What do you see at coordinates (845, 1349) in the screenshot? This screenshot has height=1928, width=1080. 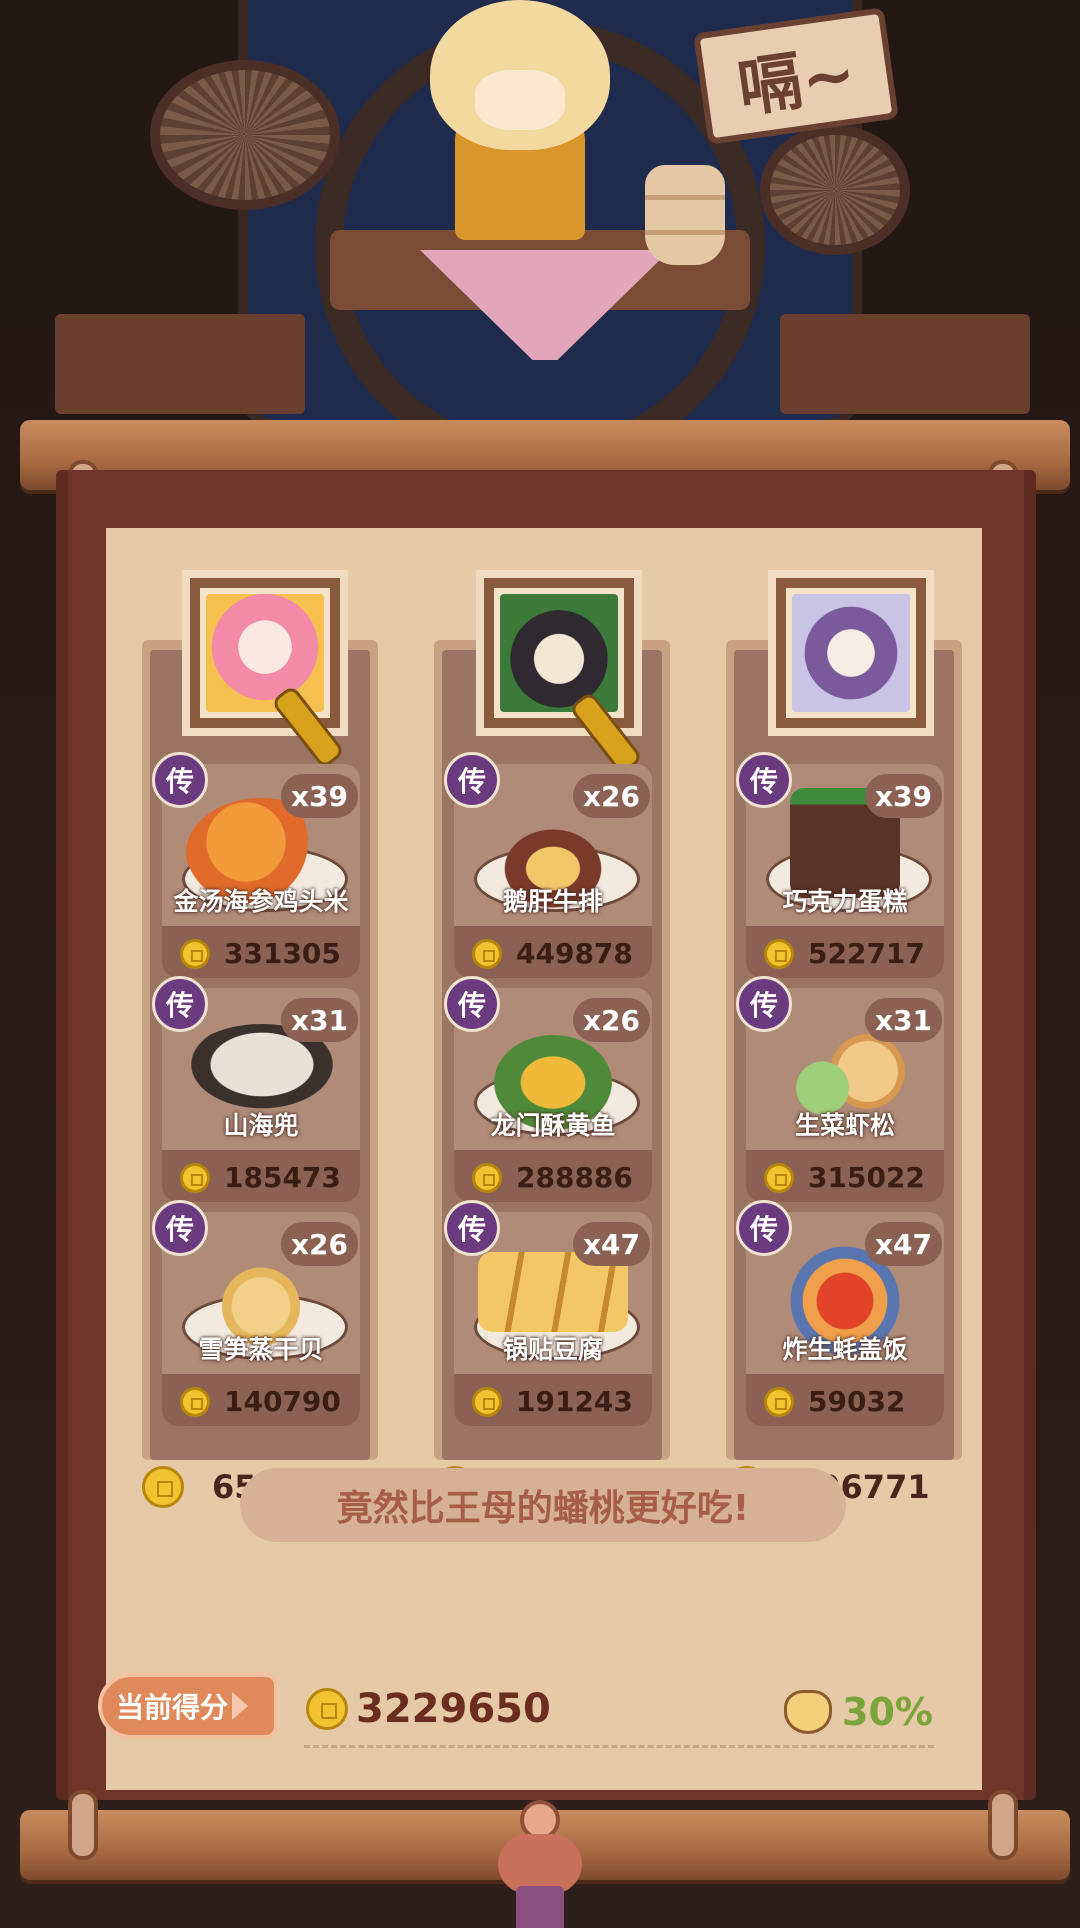 I see `dish-name: 炸生蚝盖饭` at bounding box center [845, 1349].